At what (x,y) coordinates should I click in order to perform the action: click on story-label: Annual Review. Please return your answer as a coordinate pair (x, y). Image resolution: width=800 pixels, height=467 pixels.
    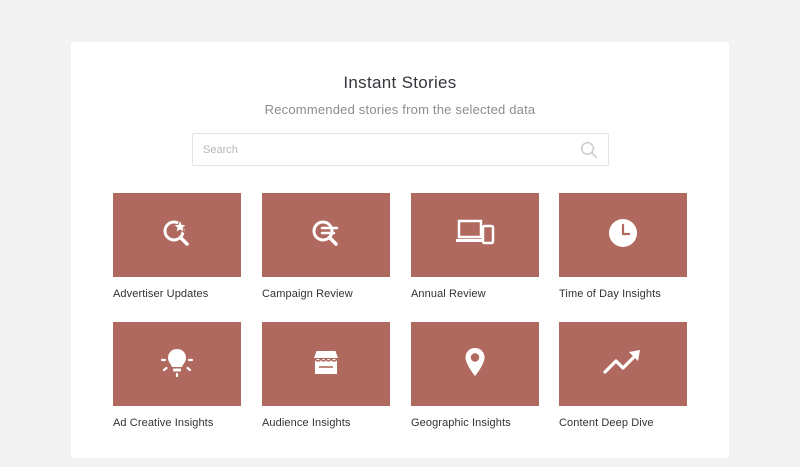
    Looking at the image, I should click on (448, 294).